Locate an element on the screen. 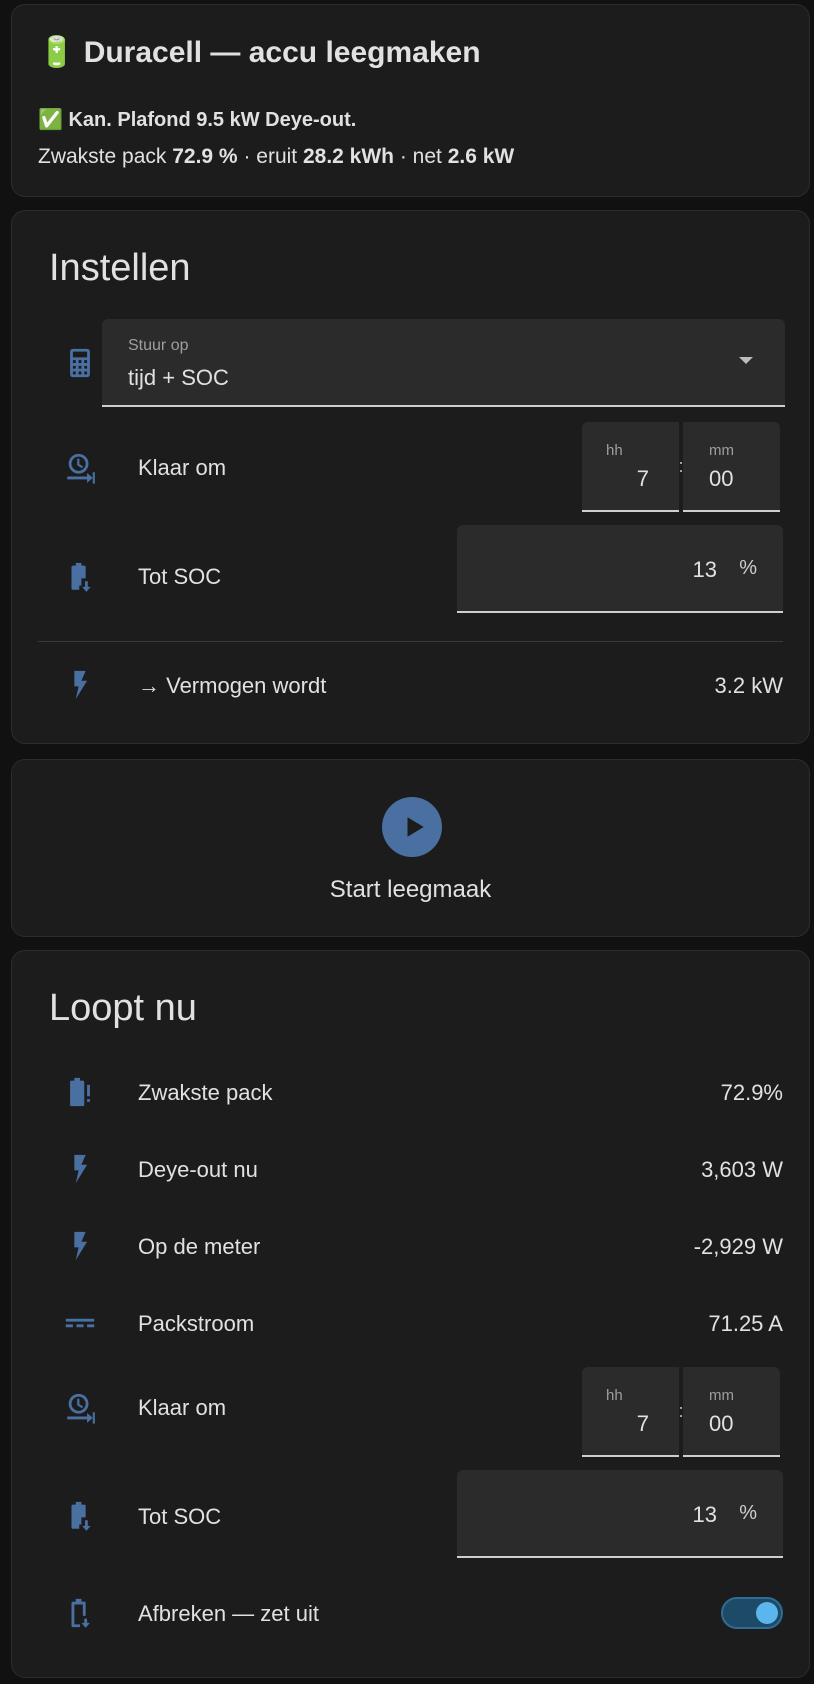 This screenshot has width=814, height=1684. start-label: Start leegmaak is located at coordinates (410, 889).